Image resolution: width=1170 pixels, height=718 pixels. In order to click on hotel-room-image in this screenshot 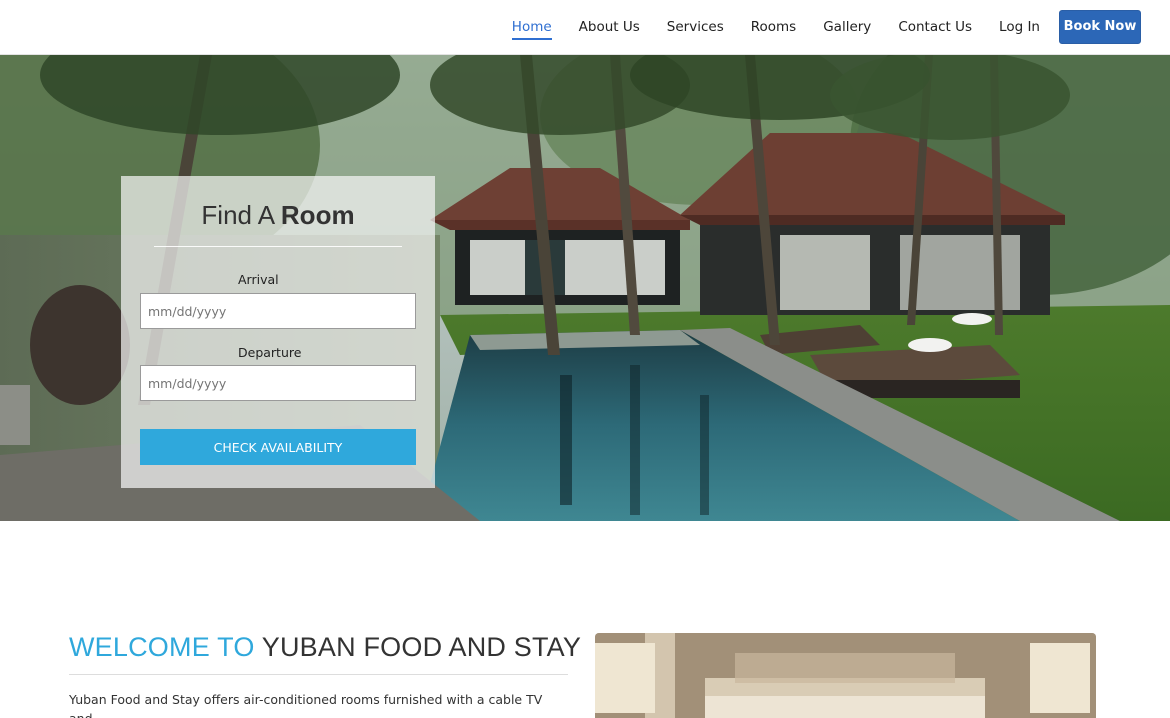, I will do `click(845, 675)`.